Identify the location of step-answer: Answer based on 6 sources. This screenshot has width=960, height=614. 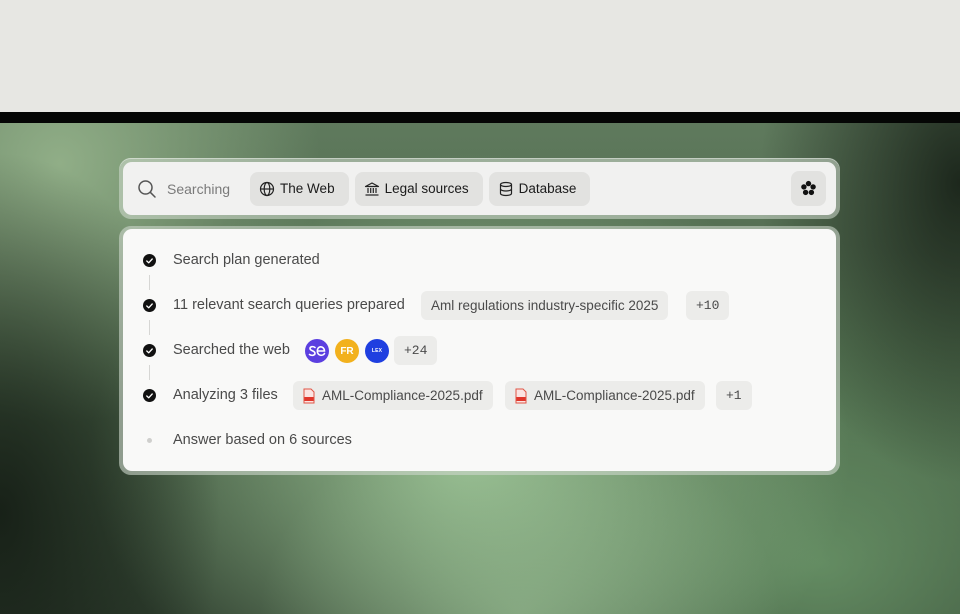
(479, 440).